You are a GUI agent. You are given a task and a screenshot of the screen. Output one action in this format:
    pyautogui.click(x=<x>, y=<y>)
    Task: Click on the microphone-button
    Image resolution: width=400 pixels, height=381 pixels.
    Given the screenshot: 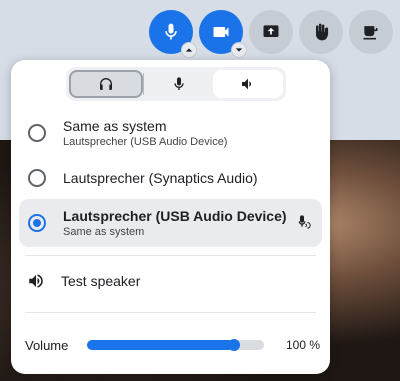 What is the action you would take?
    pyautogui.click(x=173, y=34)
    